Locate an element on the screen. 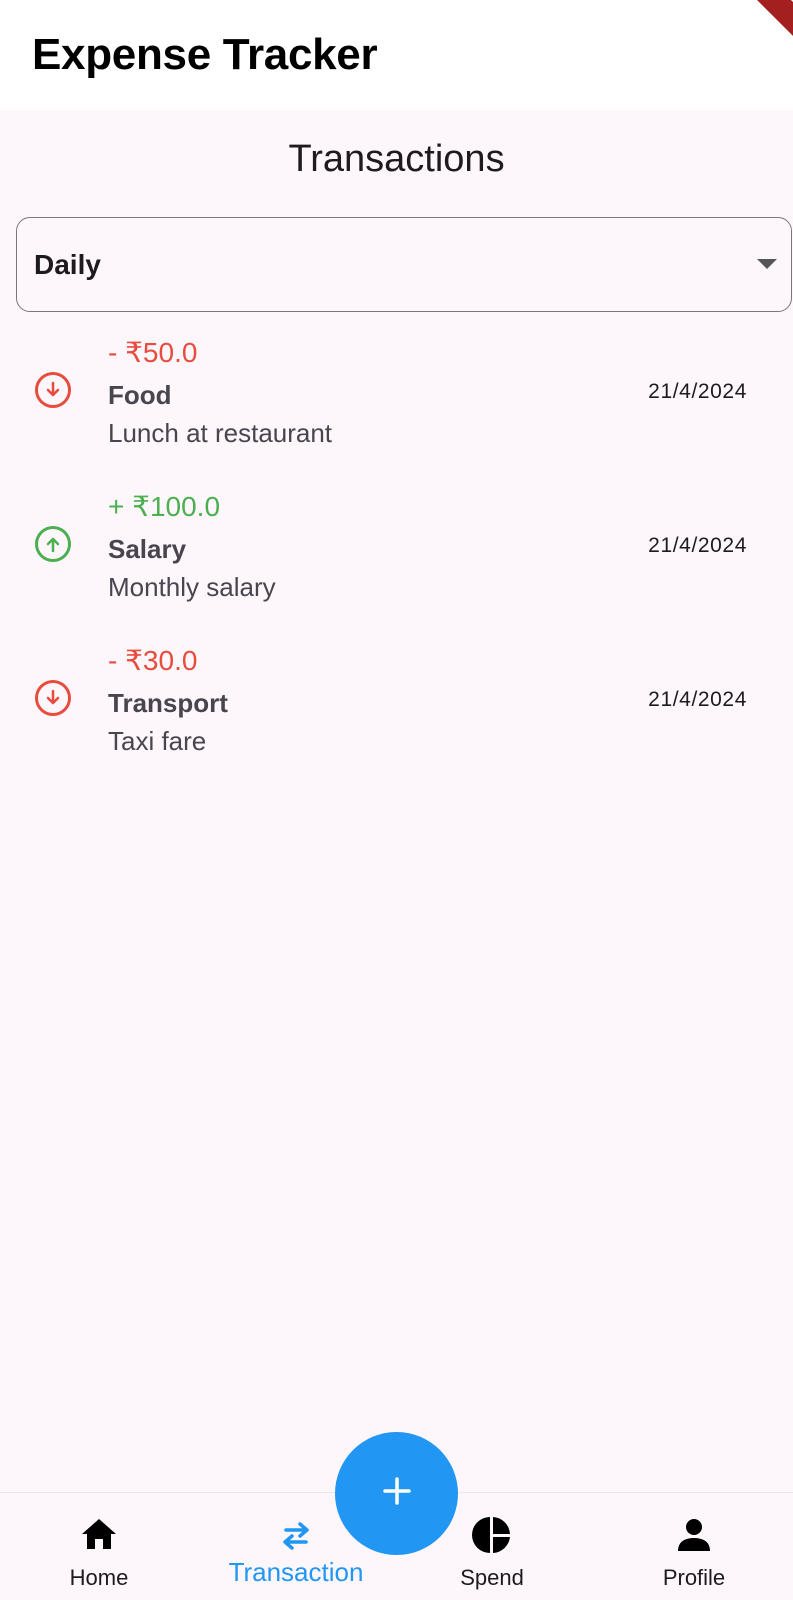  transaction-category: Salary is located at coordinates (147, 549).